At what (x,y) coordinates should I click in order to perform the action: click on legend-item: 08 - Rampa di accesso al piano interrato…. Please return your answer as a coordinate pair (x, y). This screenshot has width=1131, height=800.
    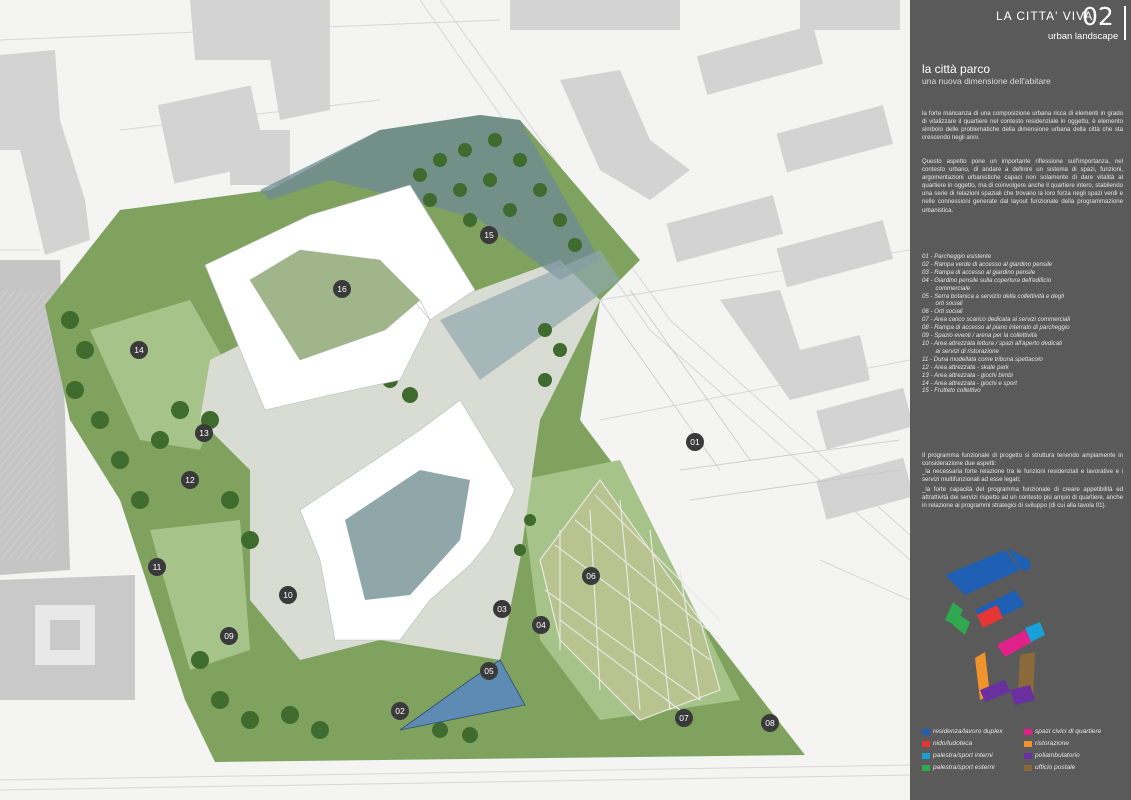
    Looking at the image, I should click on (996, 328).